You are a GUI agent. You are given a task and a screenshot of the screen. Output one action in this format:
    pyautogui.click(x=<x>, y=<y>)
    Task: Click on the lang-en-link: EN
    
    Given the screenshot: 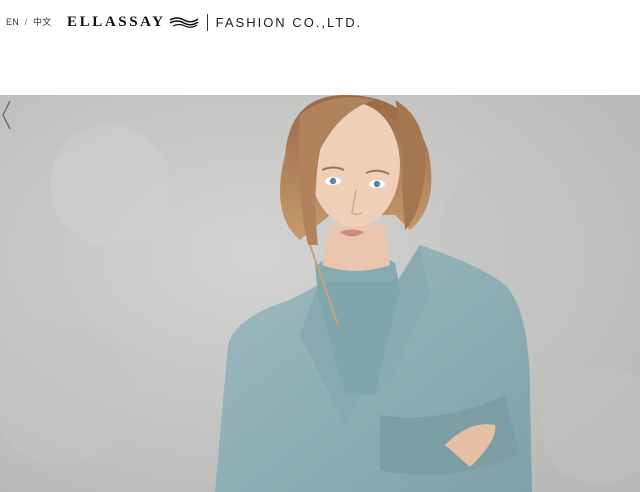 What is the action you would take?
    pyautogui.click(x=12, y=22)
    